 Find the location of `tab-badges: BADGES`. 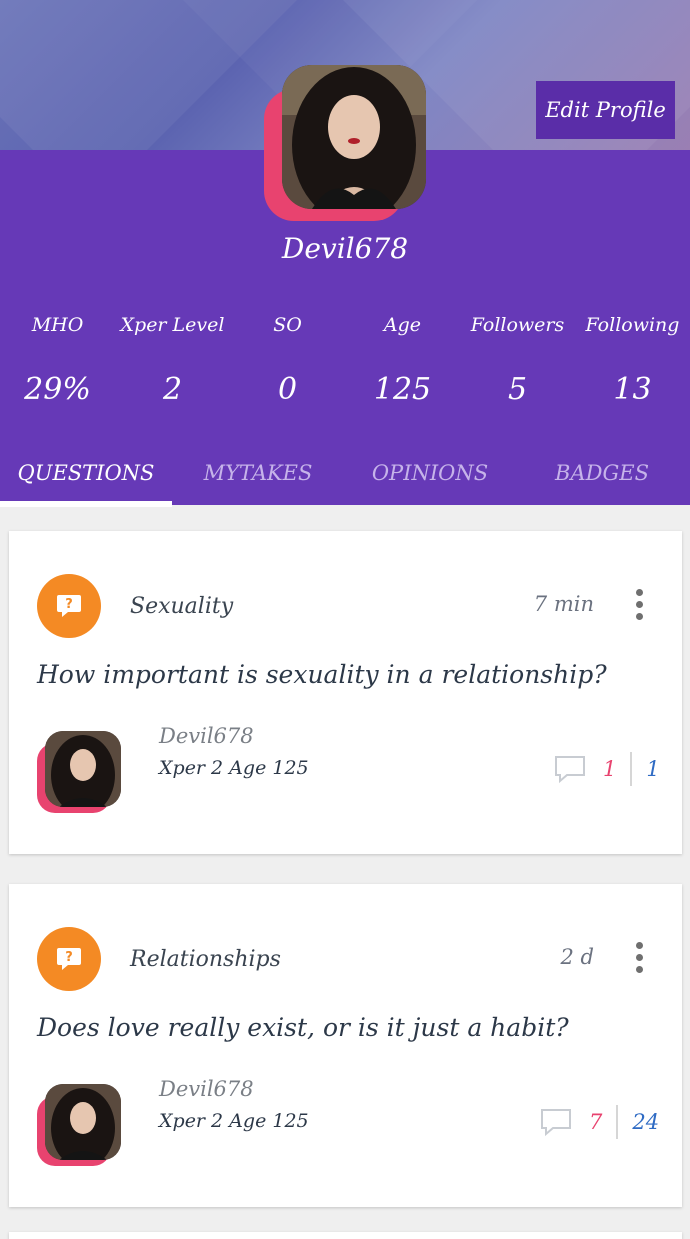

tab-badges: BADGES is located at coordinates (602, 473).